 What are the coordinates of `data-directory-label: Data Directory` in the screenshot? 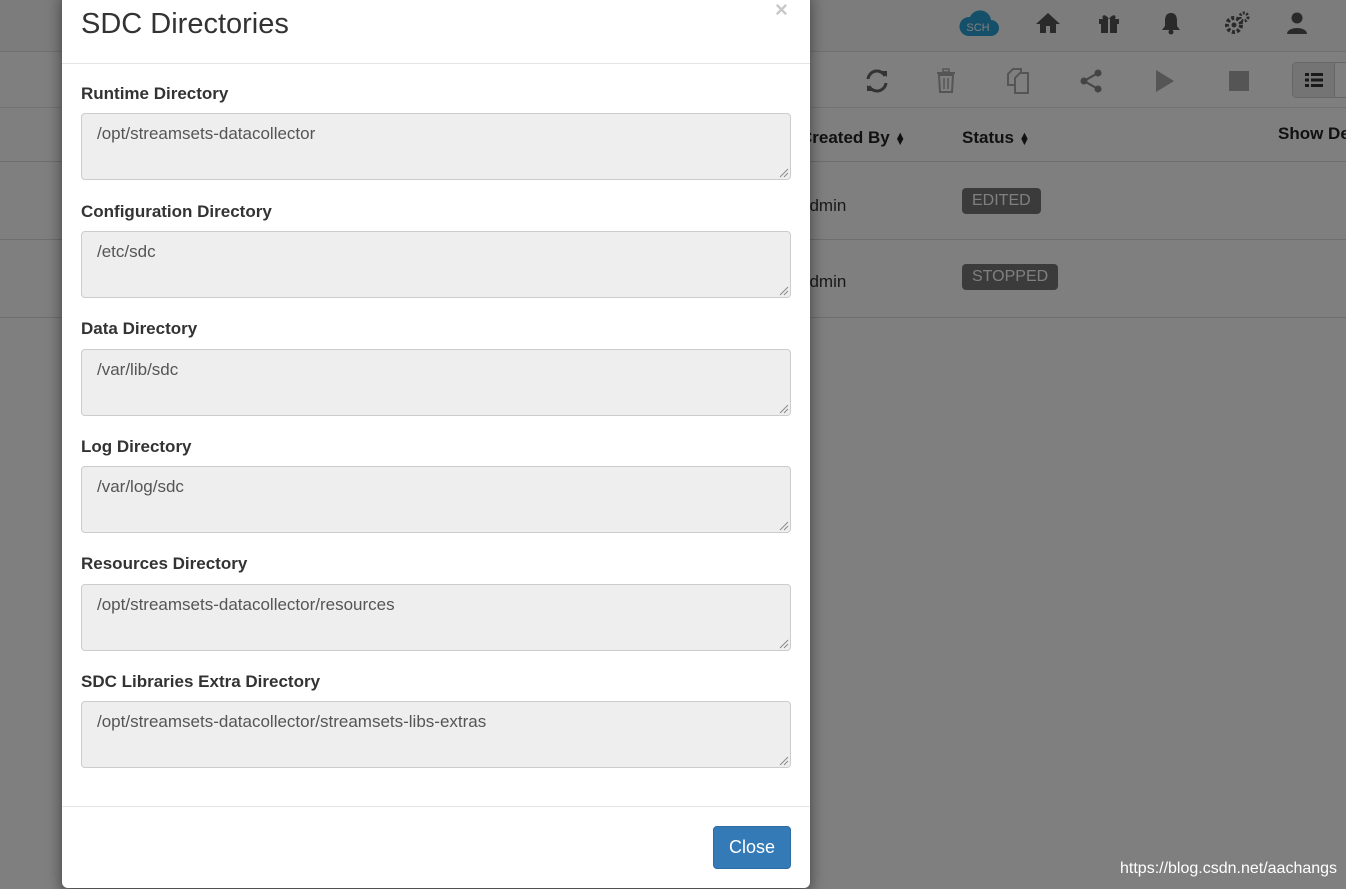 It's located at (139, 328).